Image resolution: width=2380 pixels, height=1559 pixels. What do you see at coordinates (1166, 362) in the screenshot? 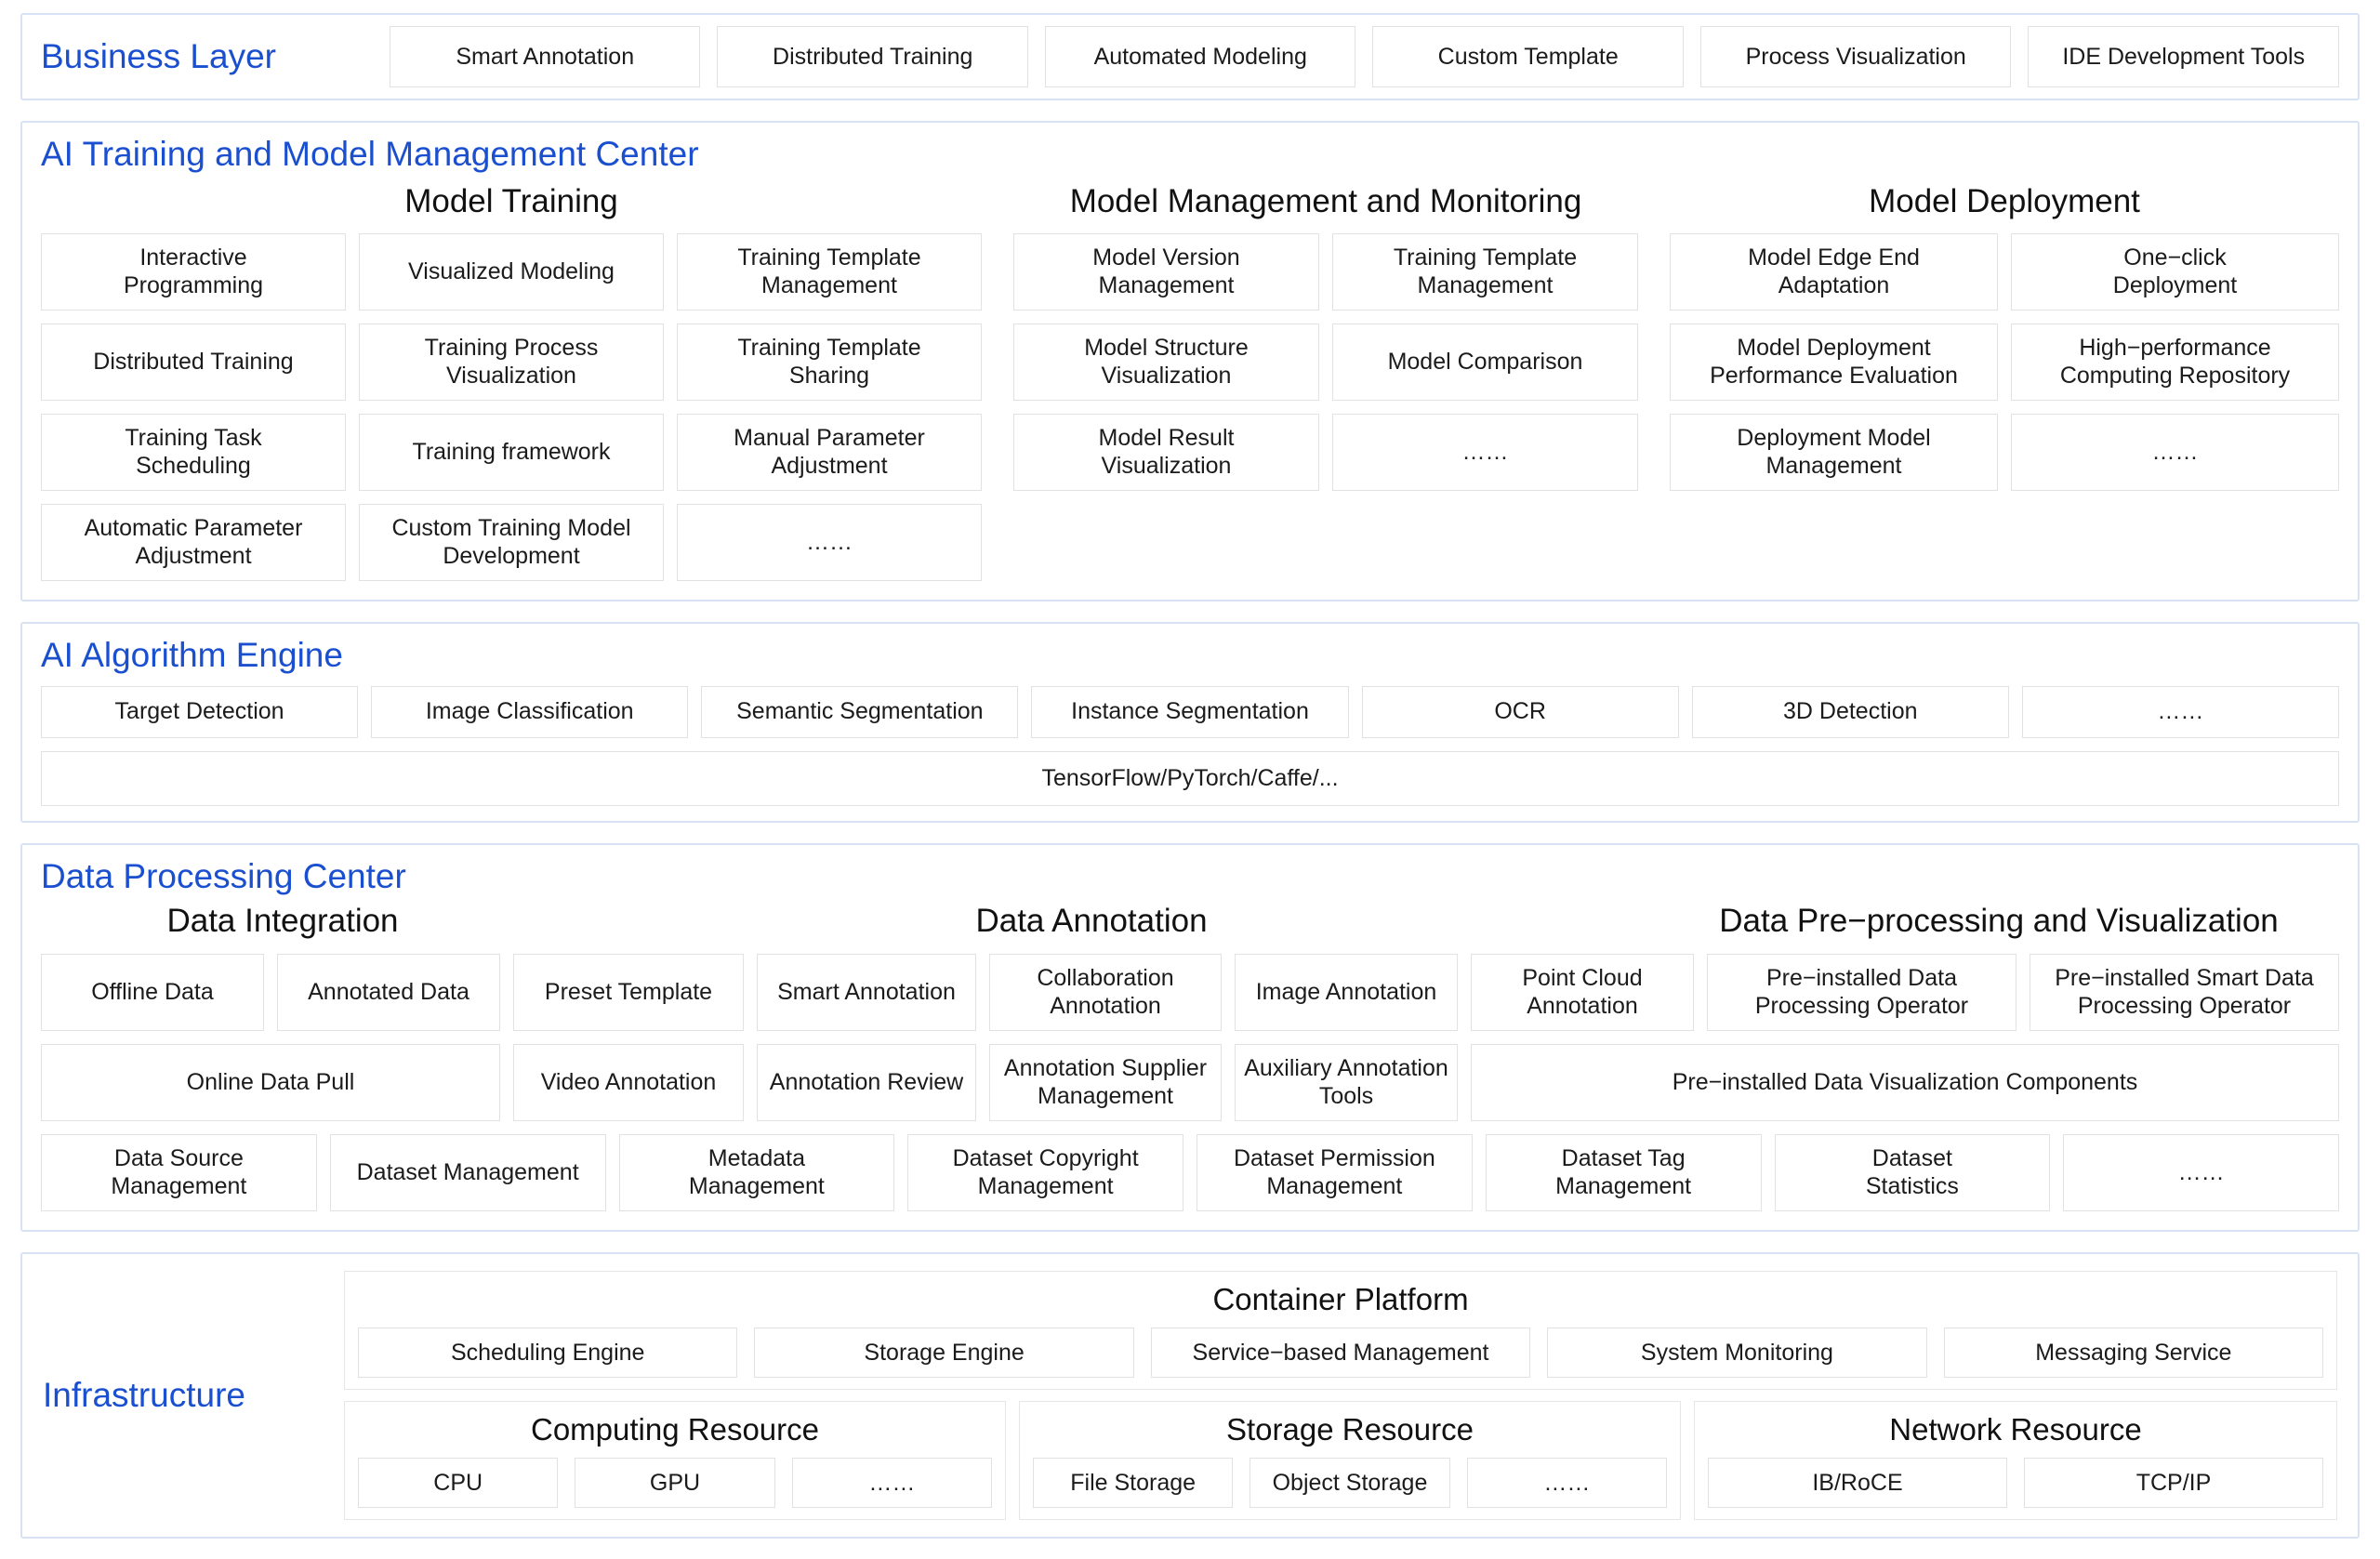
I see `model-management-cell: Model Structure Visualization` at bounding box center [1166, 362].